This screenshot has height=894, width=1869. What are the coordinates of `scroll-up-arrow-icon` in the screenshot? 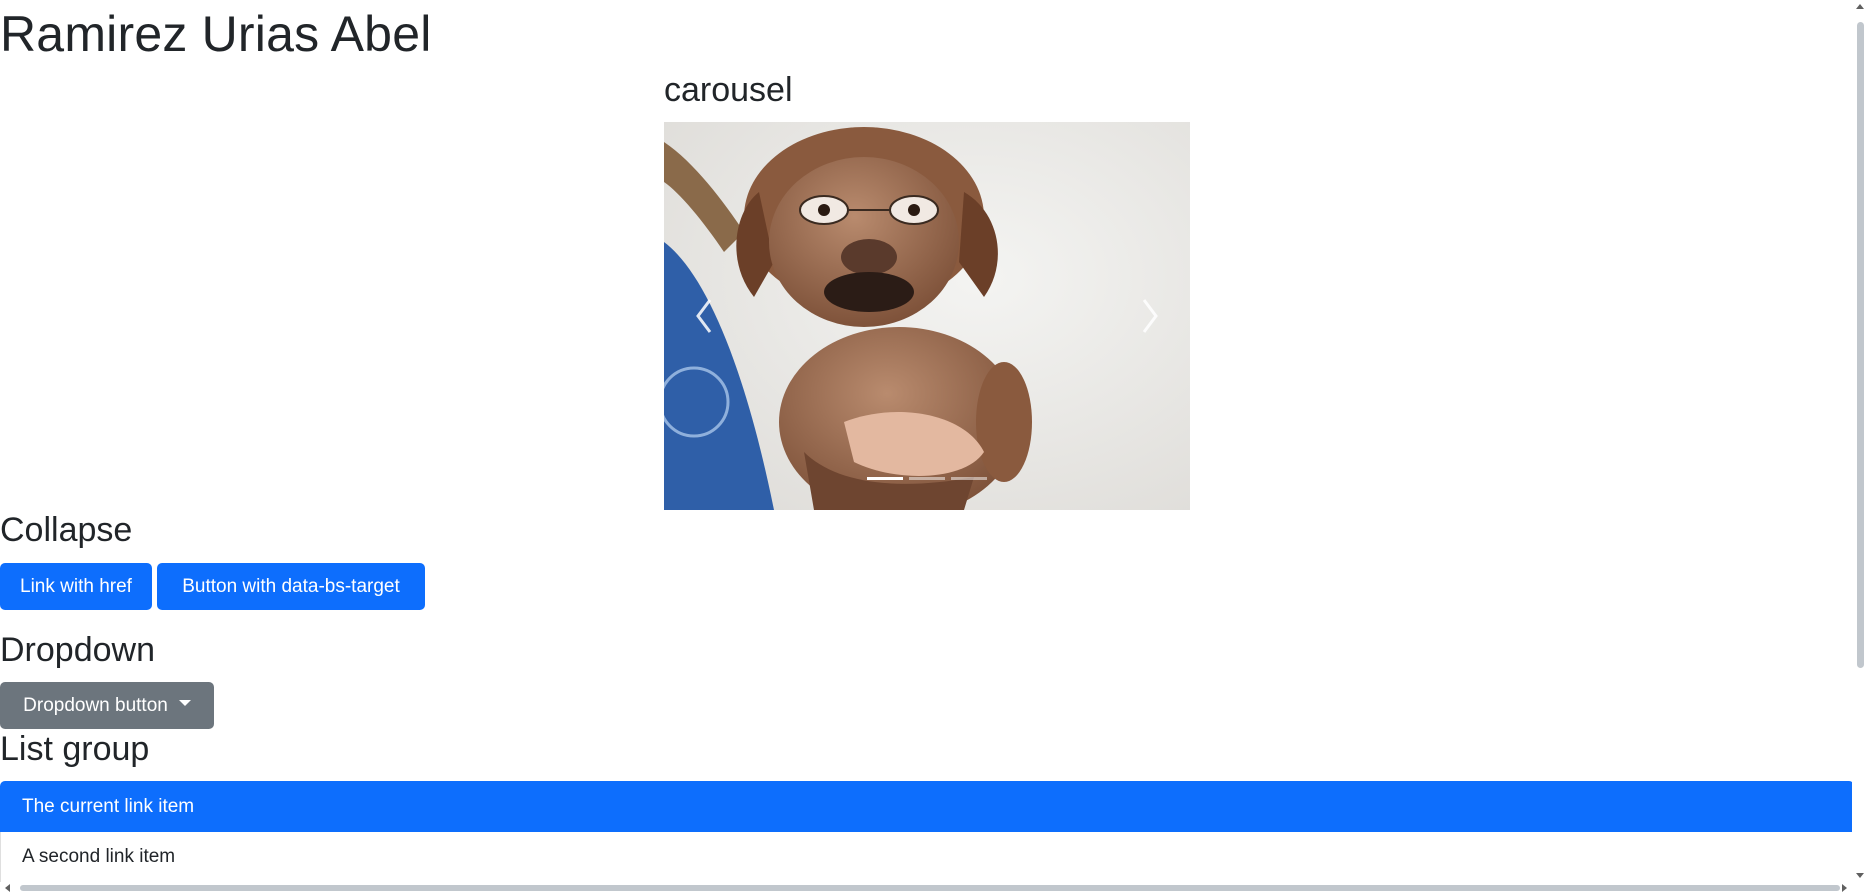 It's located at (1860, 6).